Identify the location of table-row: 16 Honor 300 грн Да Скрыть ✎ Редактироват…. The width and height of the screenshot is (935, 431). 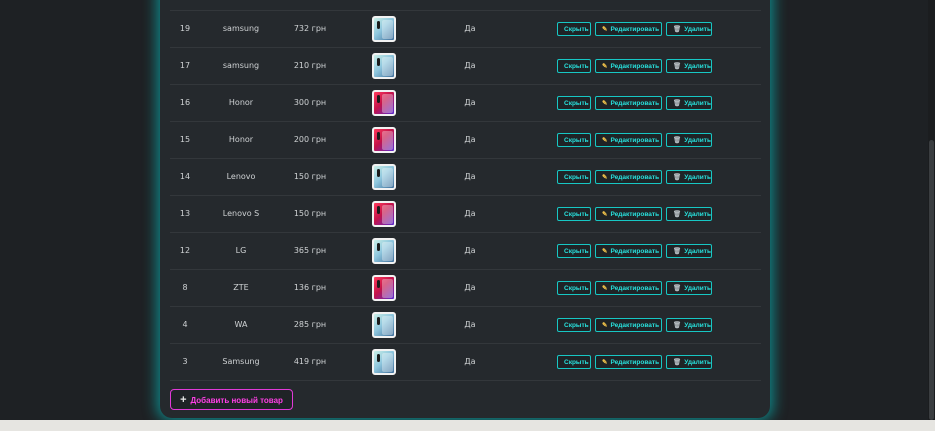
(465, 103).